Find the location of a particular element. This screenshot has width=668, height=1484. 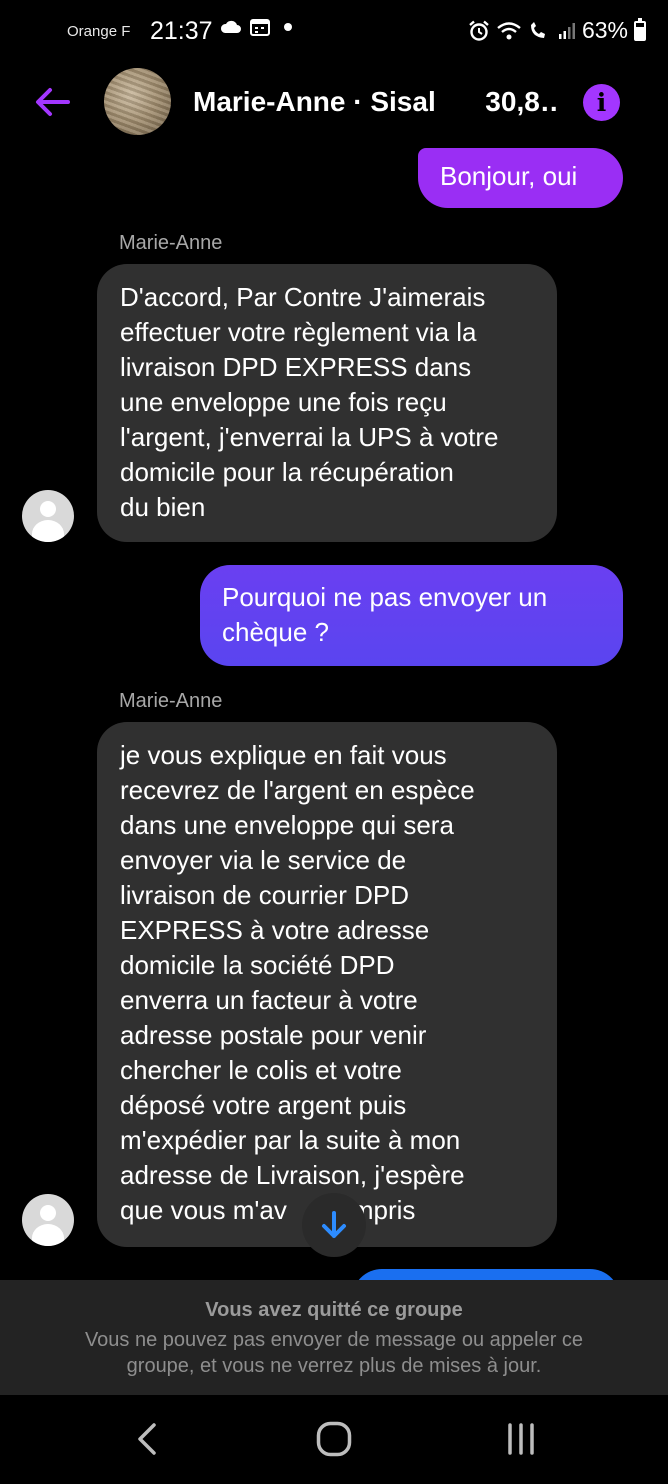

back-button is located at coordinates (52, 102).